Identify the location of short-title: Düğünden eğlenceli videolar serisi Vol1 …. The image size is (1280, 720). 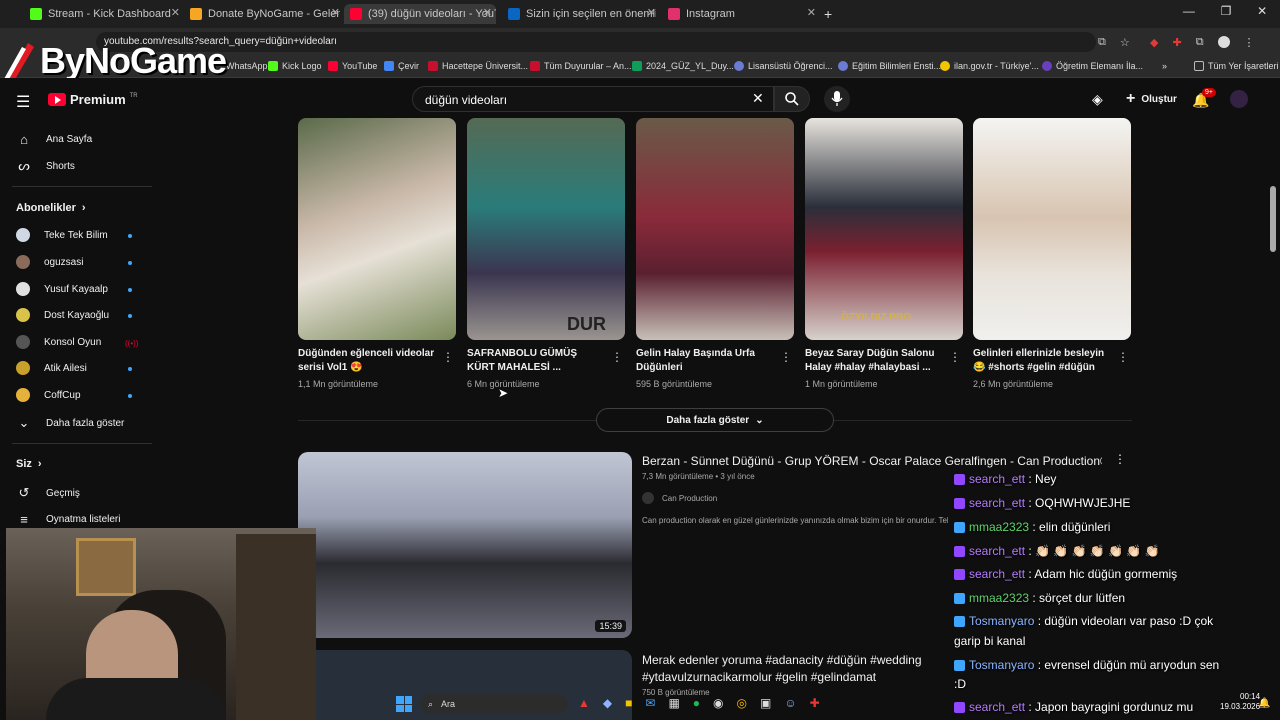
(368, 361).